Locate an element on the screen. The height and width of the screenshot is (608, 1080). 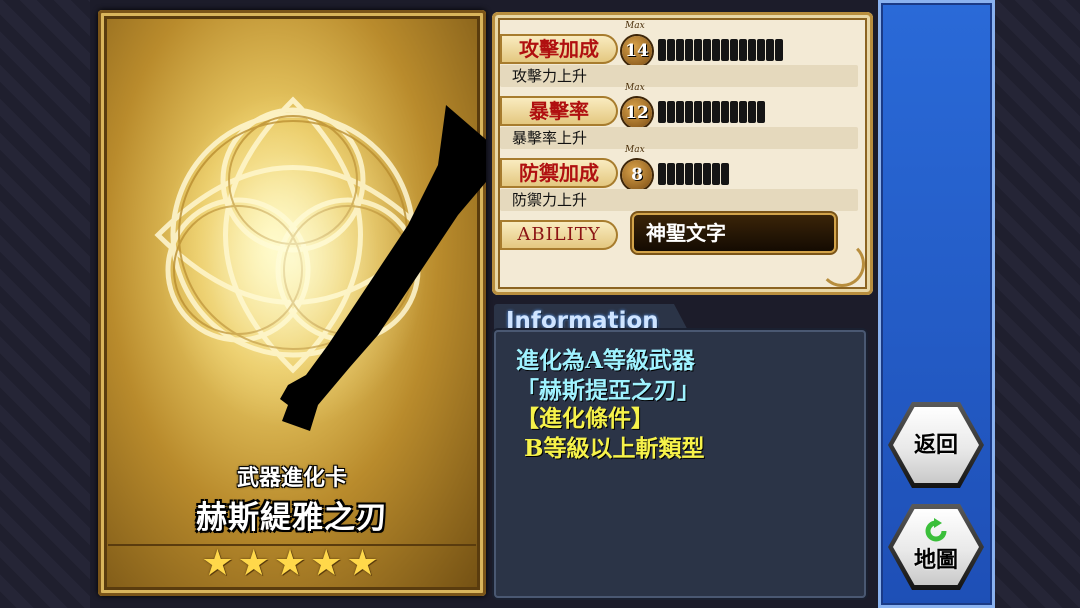
stat-level-badge: 8 is located at coordinates (637, 175).